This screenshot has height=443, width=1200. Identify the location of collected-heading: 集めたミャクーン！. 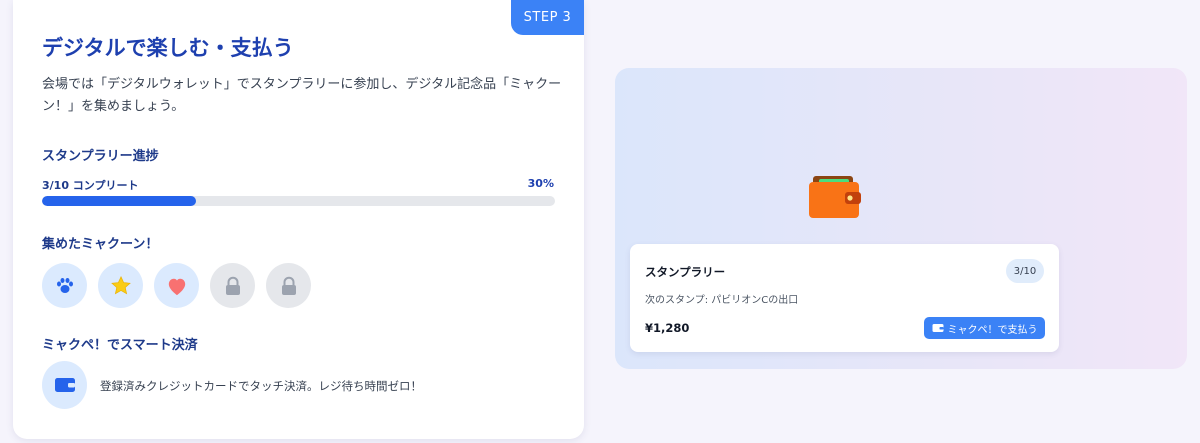
(100, 244).